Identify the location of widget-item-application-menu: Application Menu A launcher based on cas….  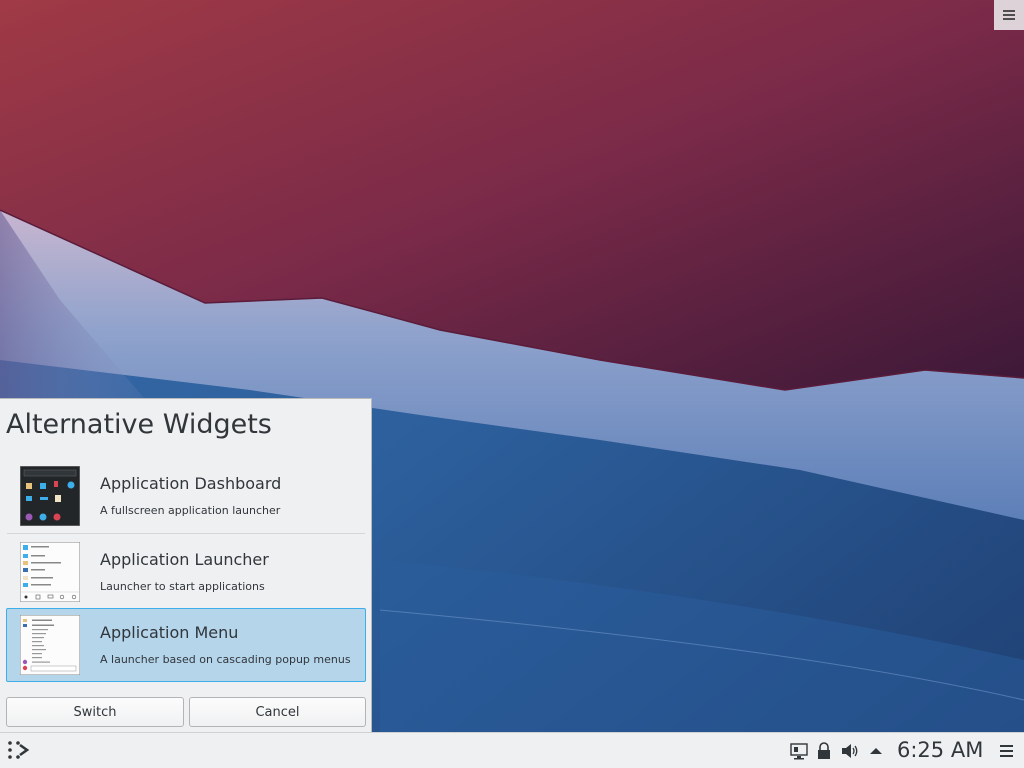
(186, 645).